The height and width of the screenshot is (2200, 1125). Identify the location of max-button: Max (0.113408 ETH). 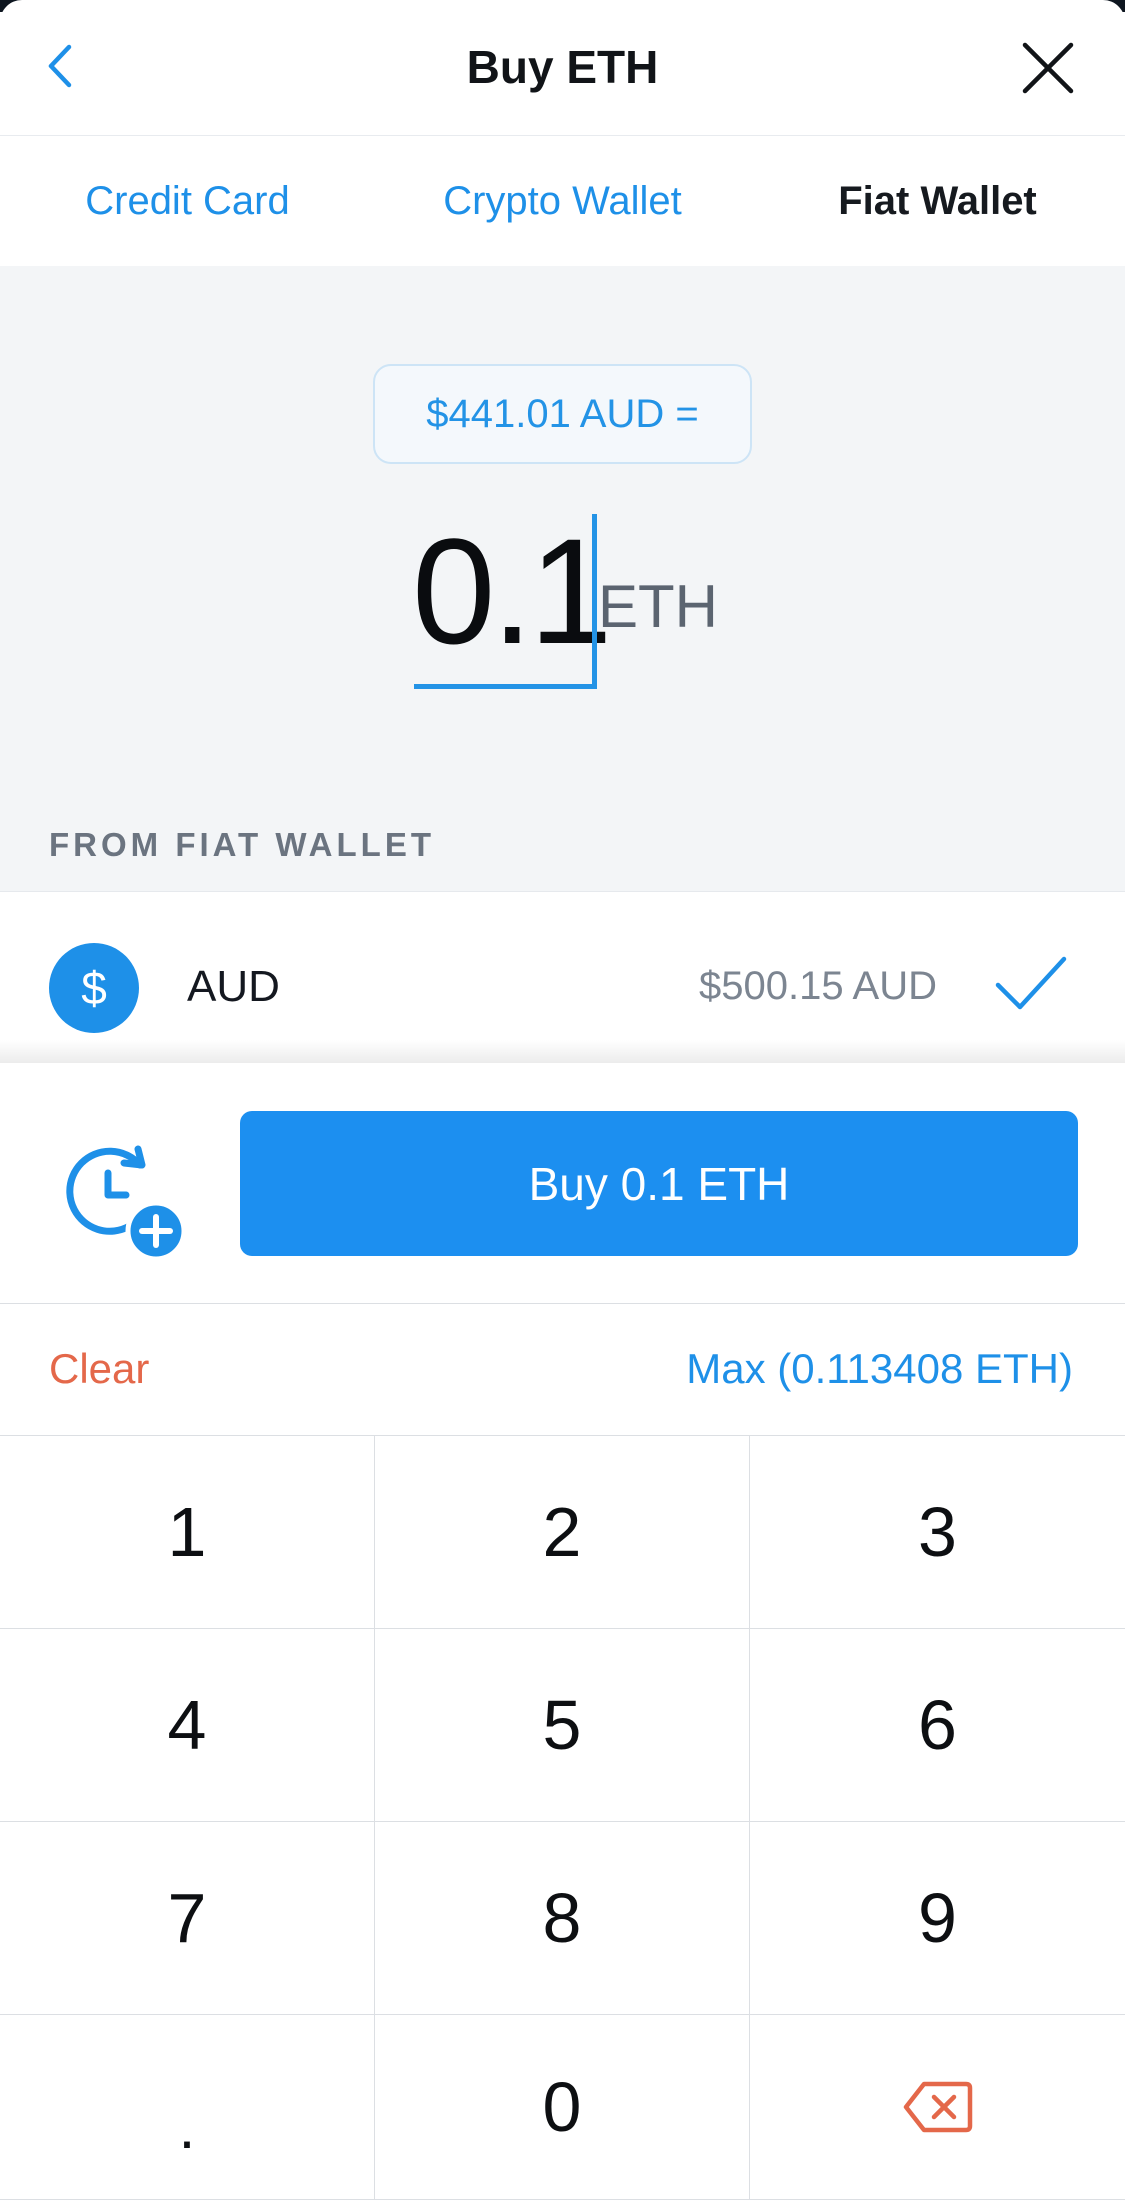
(879, 1369).